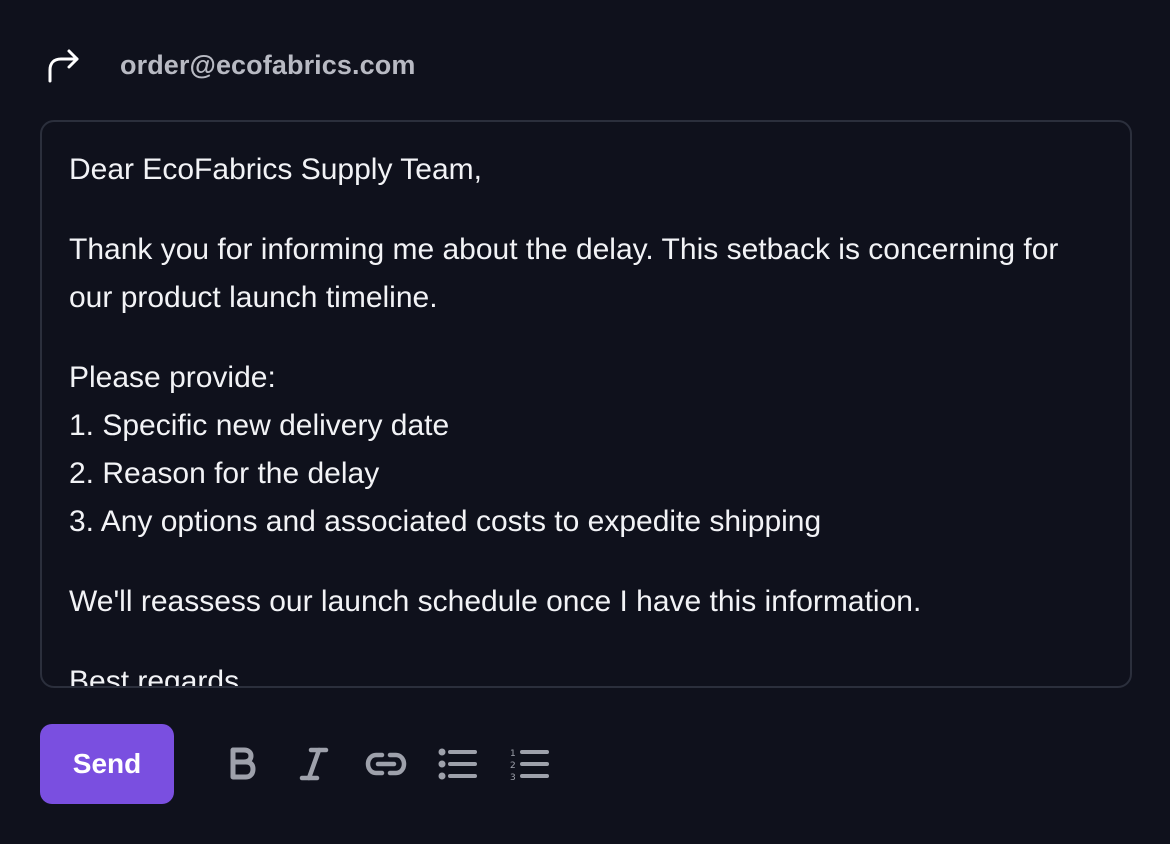 This screenshot has width=1170, height=844. What do you see at coordinates (242, 764) in the screenshot?
I see `bold-icon` at bounding box center [242, 764].